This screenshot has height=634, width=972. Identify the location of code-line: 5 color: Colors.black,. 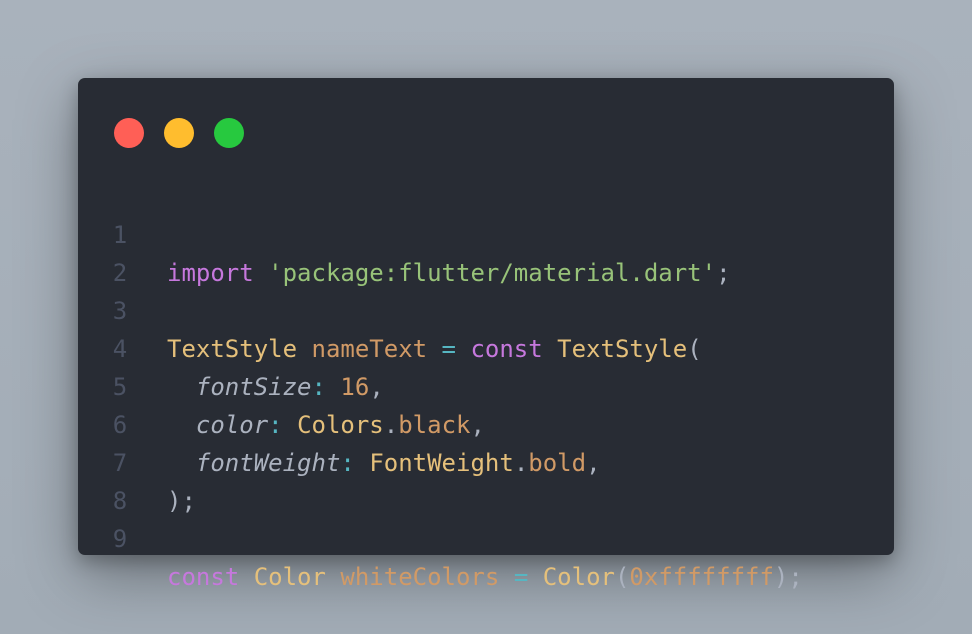
(486, 384).